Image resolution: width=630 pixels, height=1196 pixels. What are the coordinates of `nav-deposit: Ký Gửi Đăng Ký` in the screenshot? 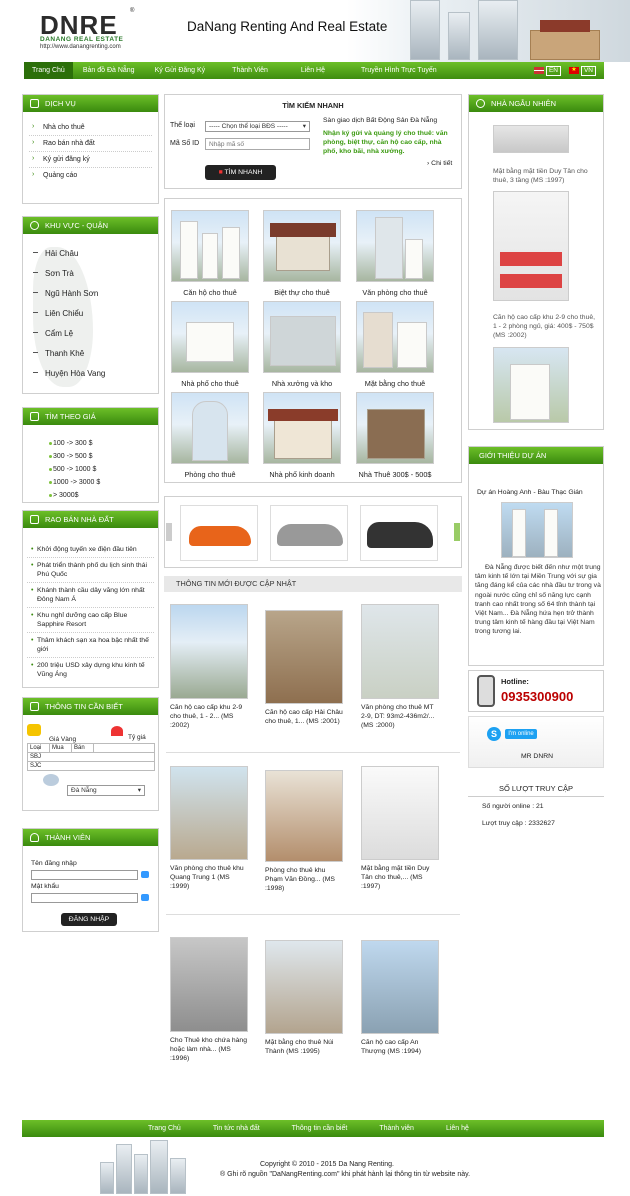 It's located at (180, 70).